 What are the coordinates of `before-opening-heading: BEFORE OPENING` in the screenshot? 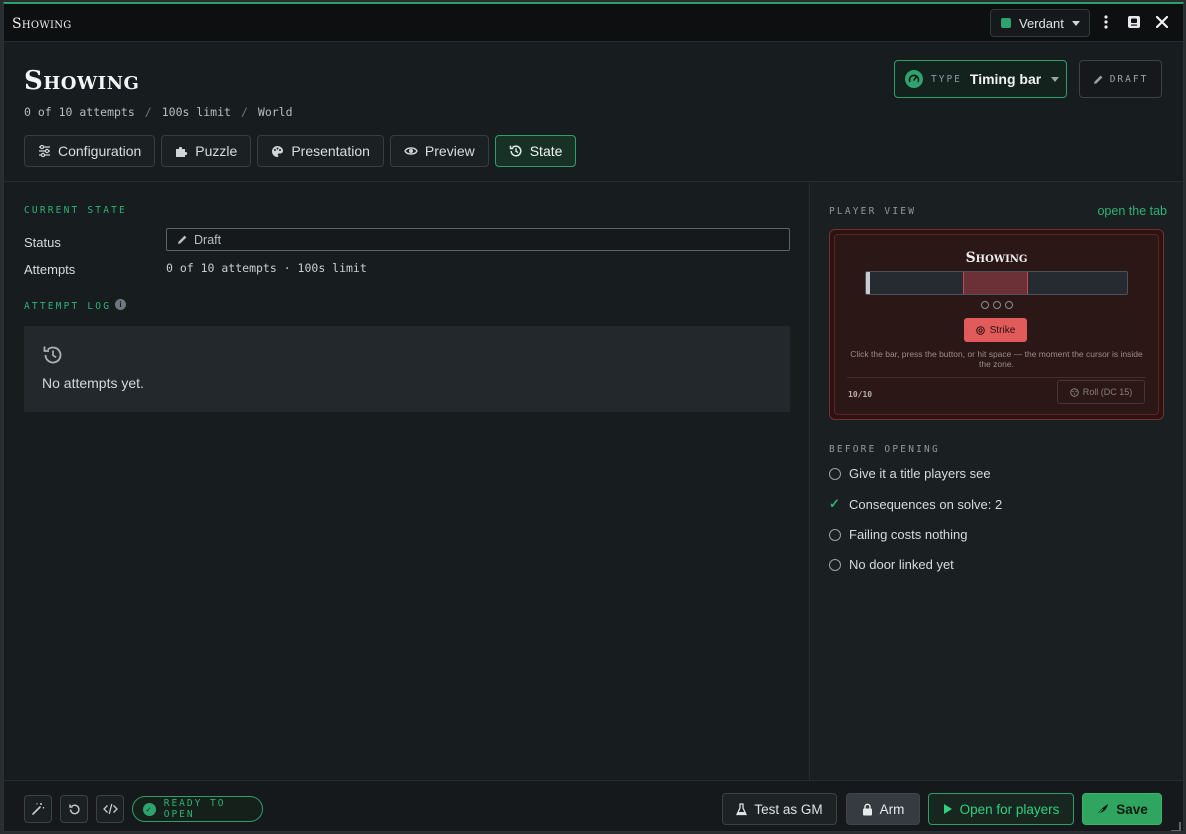 It's located at (884, 449).